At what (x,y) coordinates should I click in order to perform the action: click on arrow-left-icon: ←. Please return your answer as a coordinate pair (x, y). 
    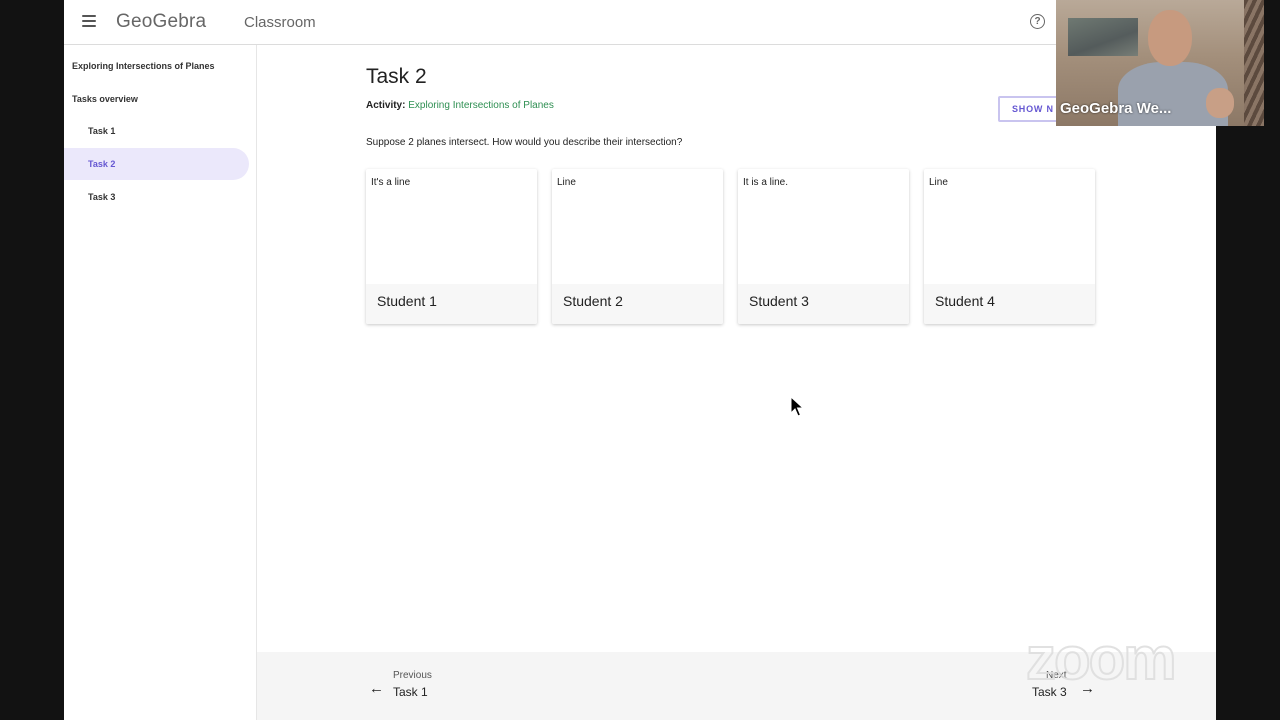
    Looking at the image, I should click on (376, 688).